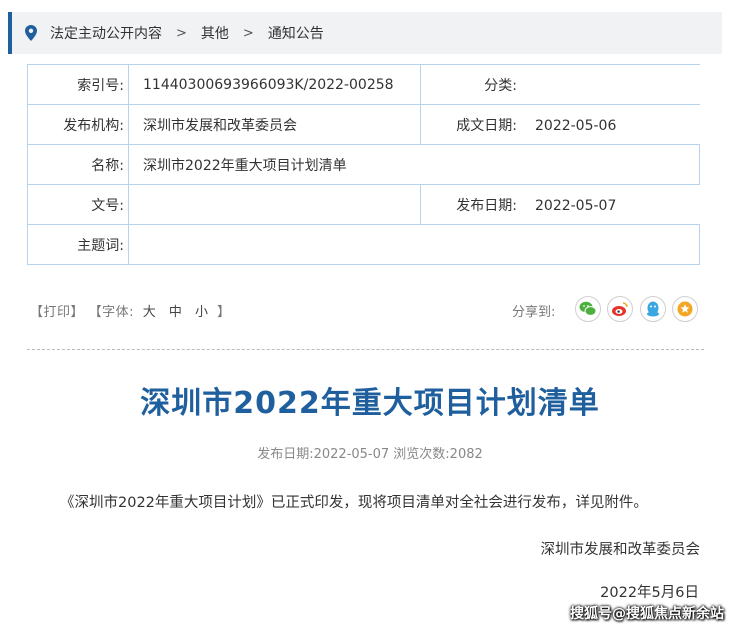  Describe the element at coordinates (576, 125) in the screenshot. I see `written-date-value: 2022-05-06` at that location.